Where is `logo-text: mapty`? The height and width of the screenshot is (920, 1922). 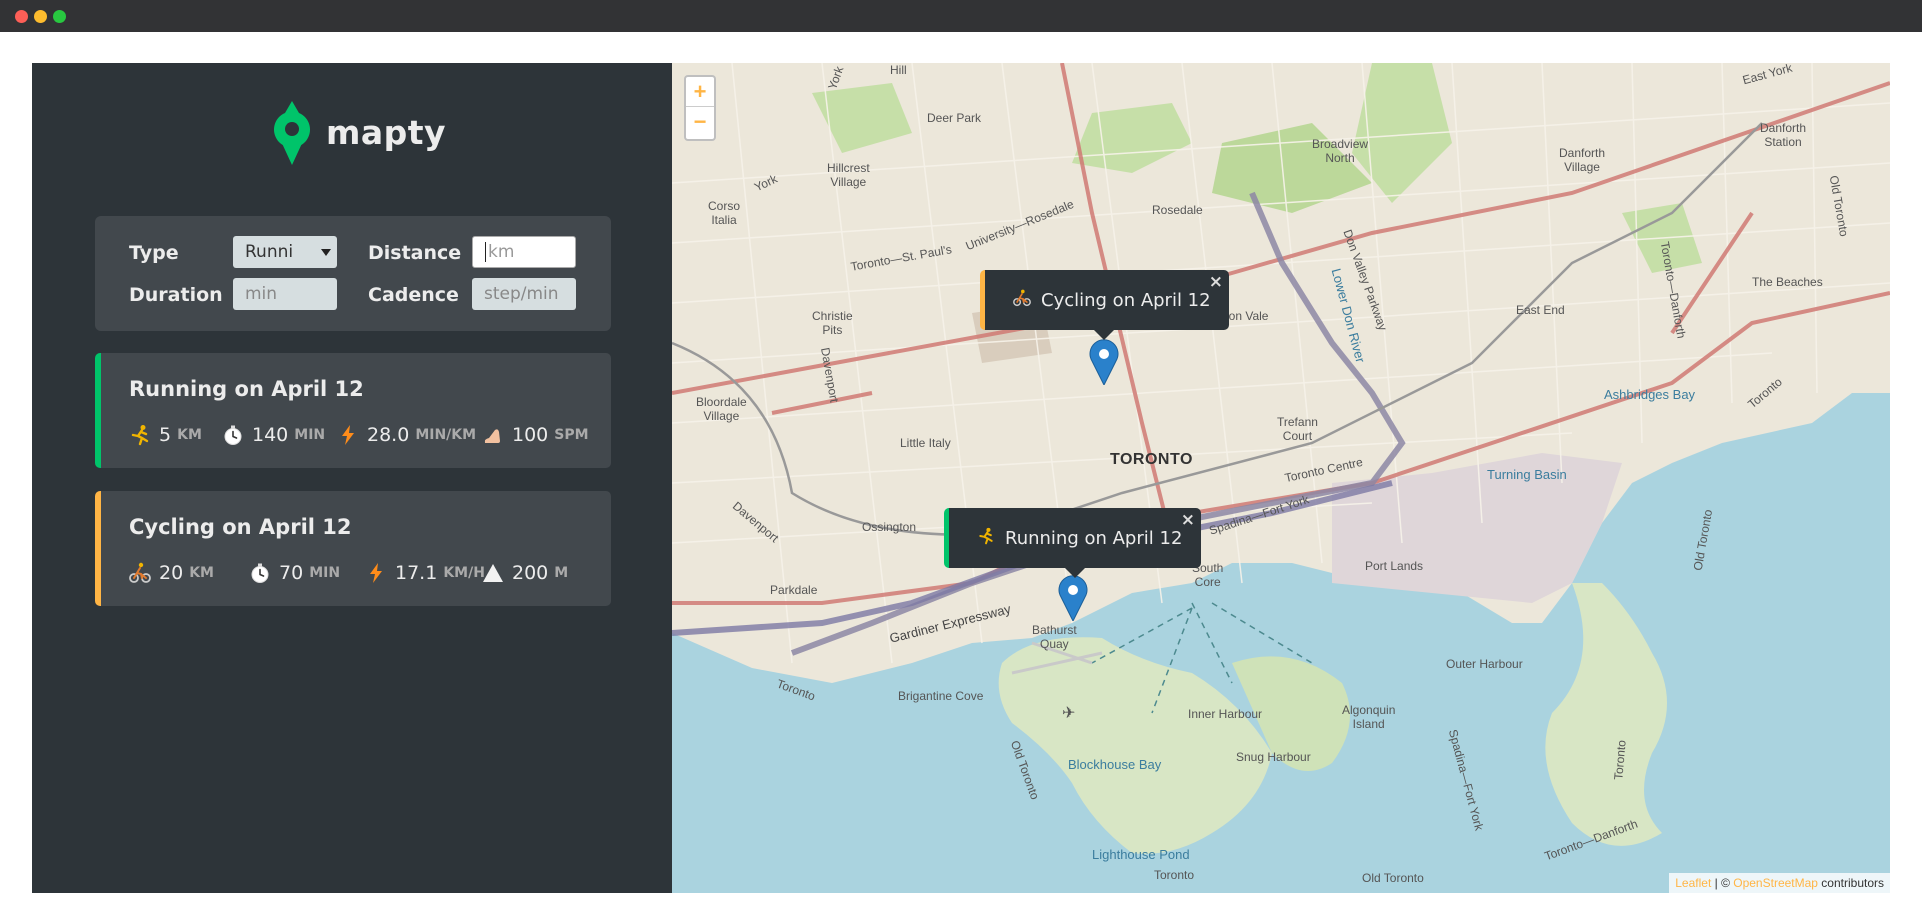 logo-text: mapty is located at coordinates (386, 132).